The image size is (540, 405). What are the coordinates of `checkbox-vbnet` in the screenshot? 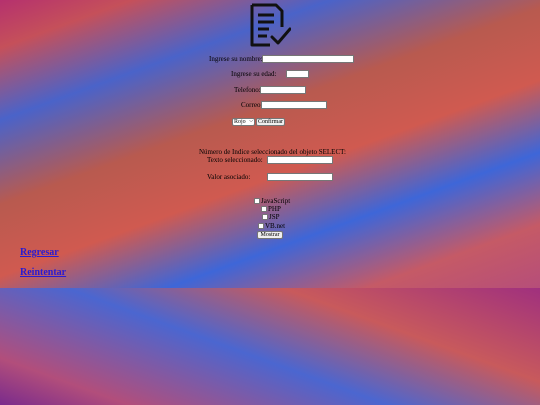 It's located at (261, 226).